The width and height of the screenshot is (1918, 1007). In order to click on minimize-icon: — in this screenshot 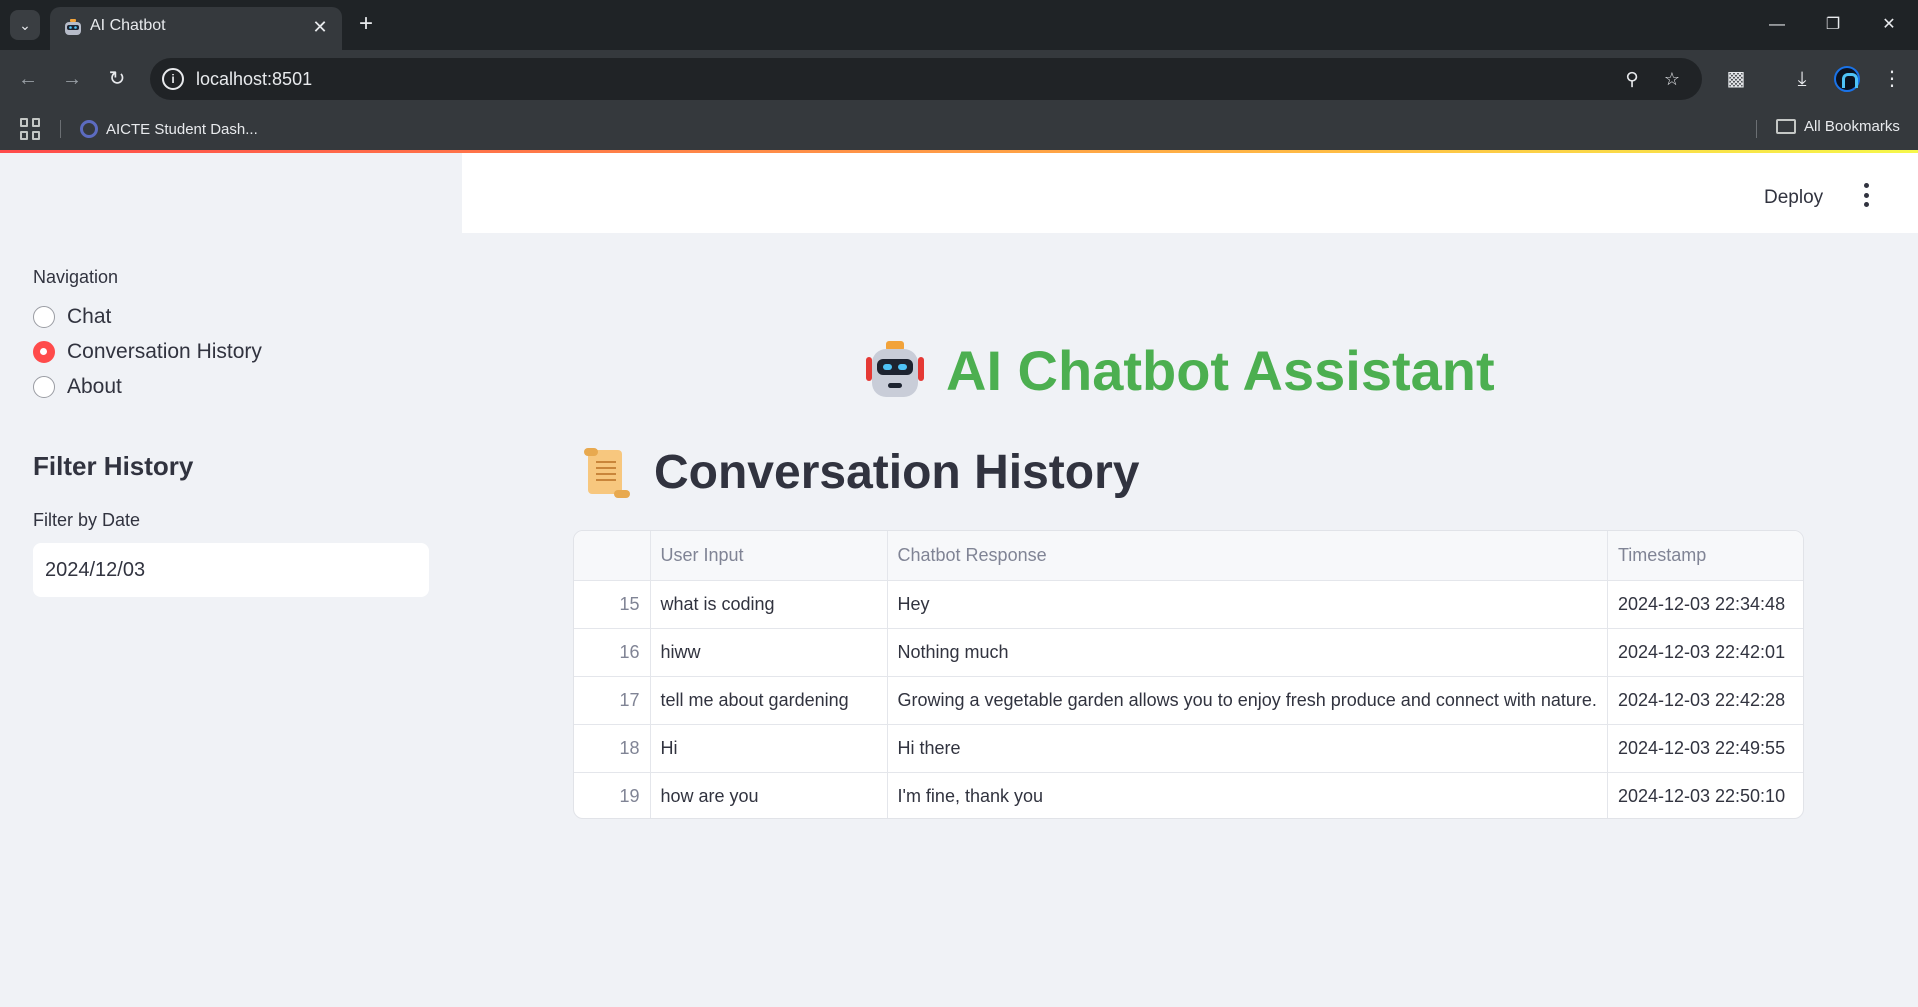, I will do `click(1777, 25)`.